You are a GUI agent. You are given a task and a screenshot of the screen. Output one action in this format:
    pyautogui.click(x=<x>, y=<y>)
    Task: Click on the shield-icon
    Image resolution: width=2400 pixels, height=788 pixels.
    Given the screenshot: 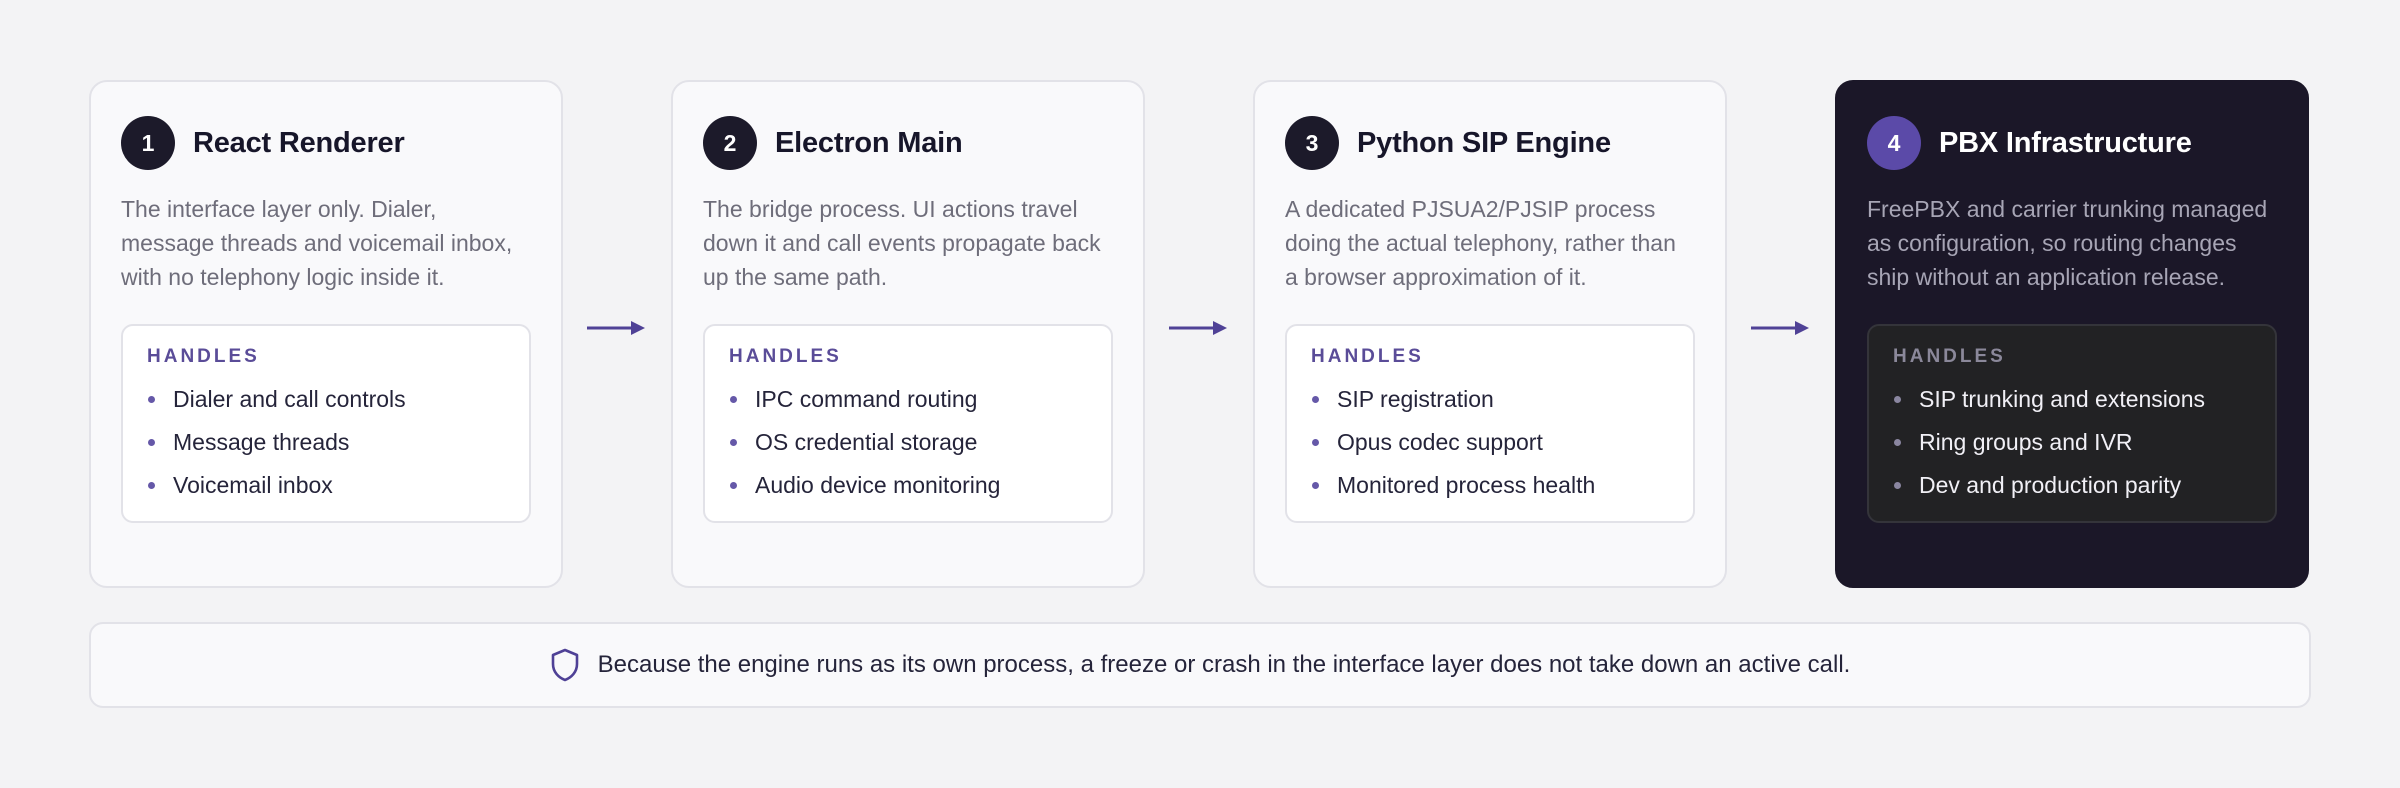 What is the action you would take?
    pyautogui.click(x=564, y=665)
    